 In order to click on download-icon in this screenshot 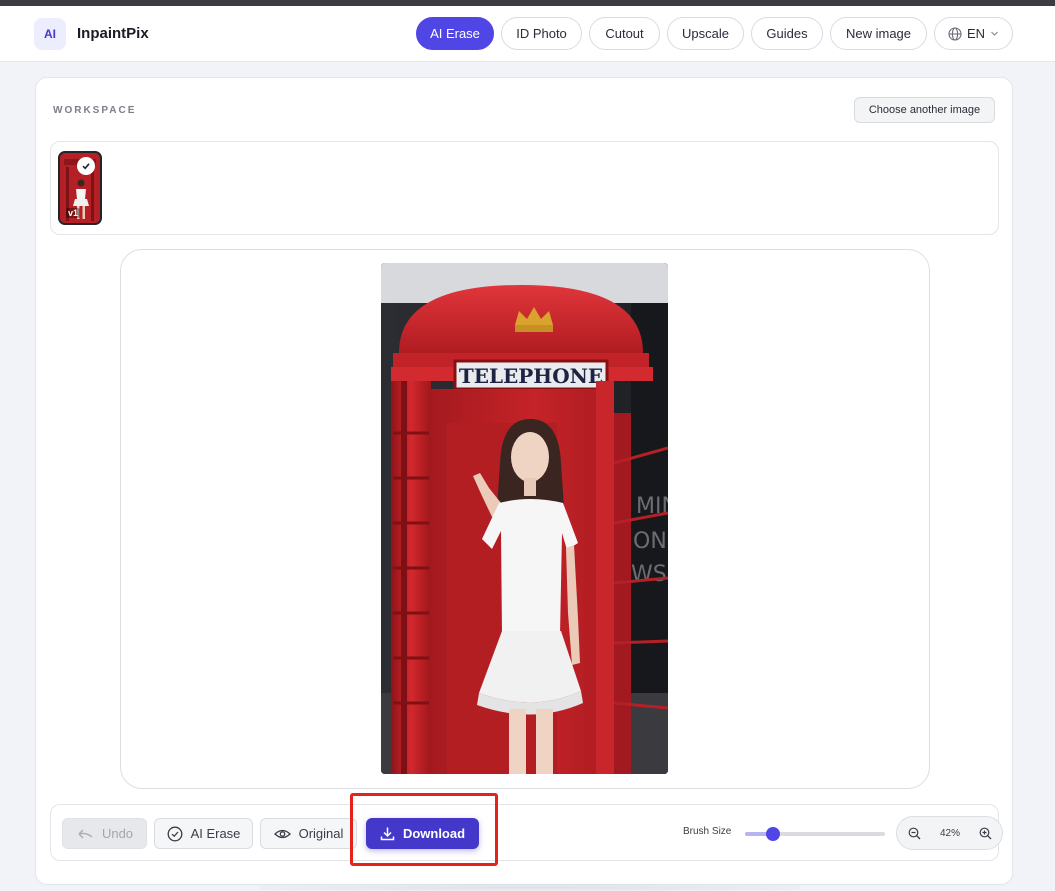, I will do `click(387, 834)`.